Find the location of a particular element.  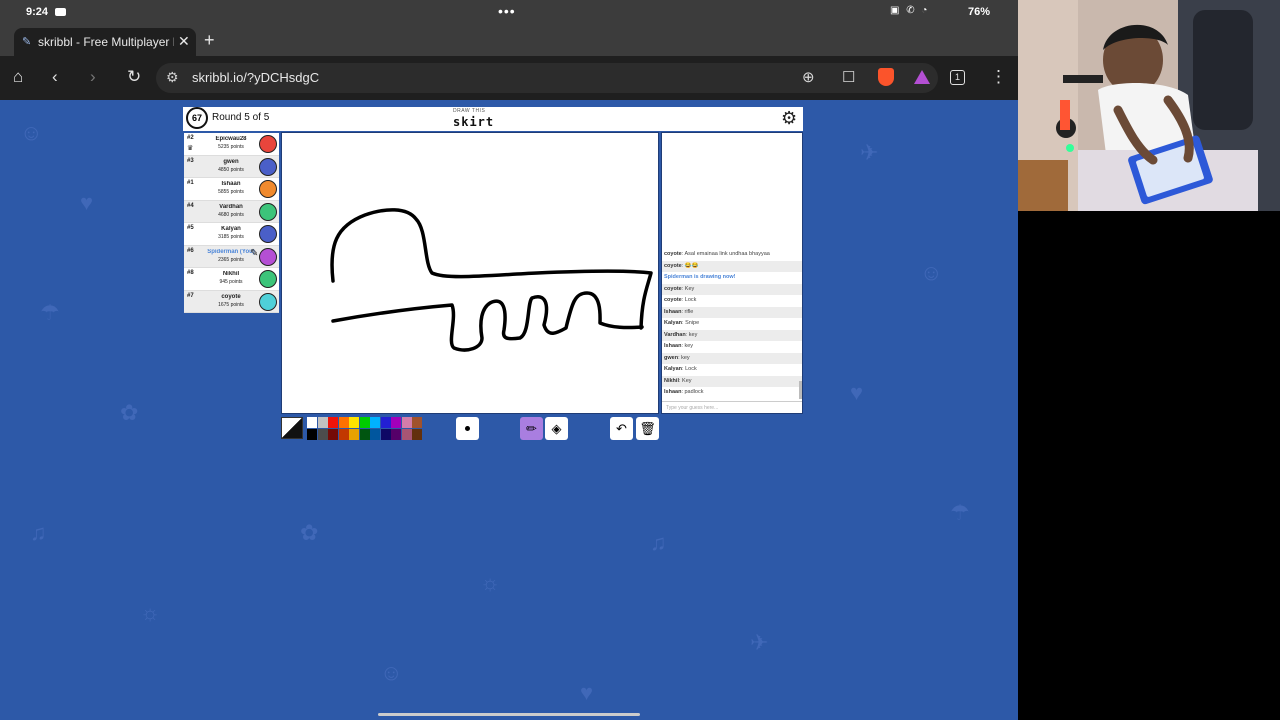

bookmark-icon: ☐ is located at coordinates (848, 77).